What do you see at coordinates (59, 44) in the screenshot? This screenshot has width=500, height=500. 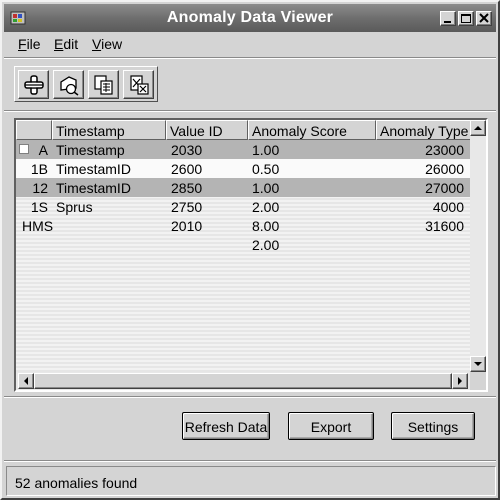 I see `menu-edit-accel: E` at bounding box center [59, 44].